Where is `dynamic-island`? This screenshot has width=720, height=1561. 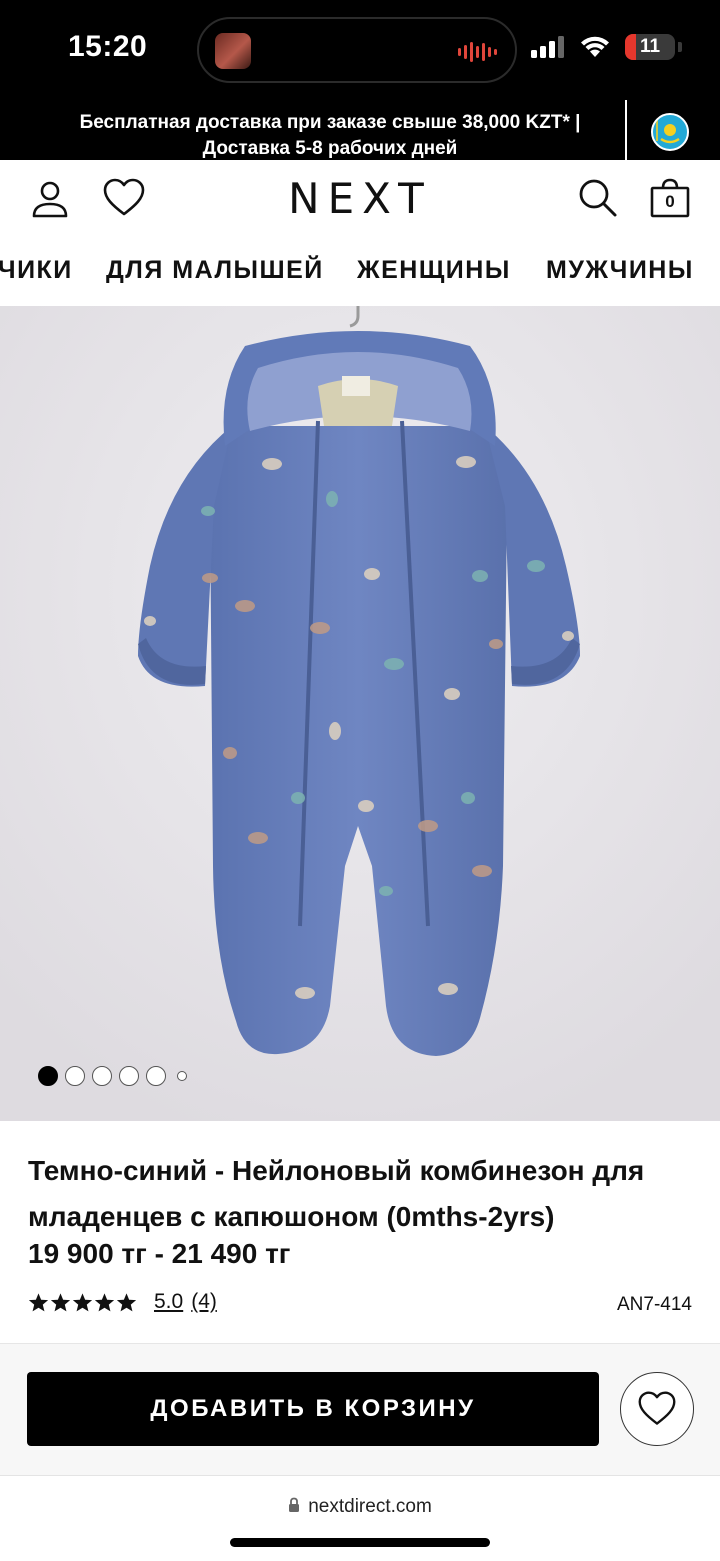
dynamic-island is located at coordinates (357, 50).